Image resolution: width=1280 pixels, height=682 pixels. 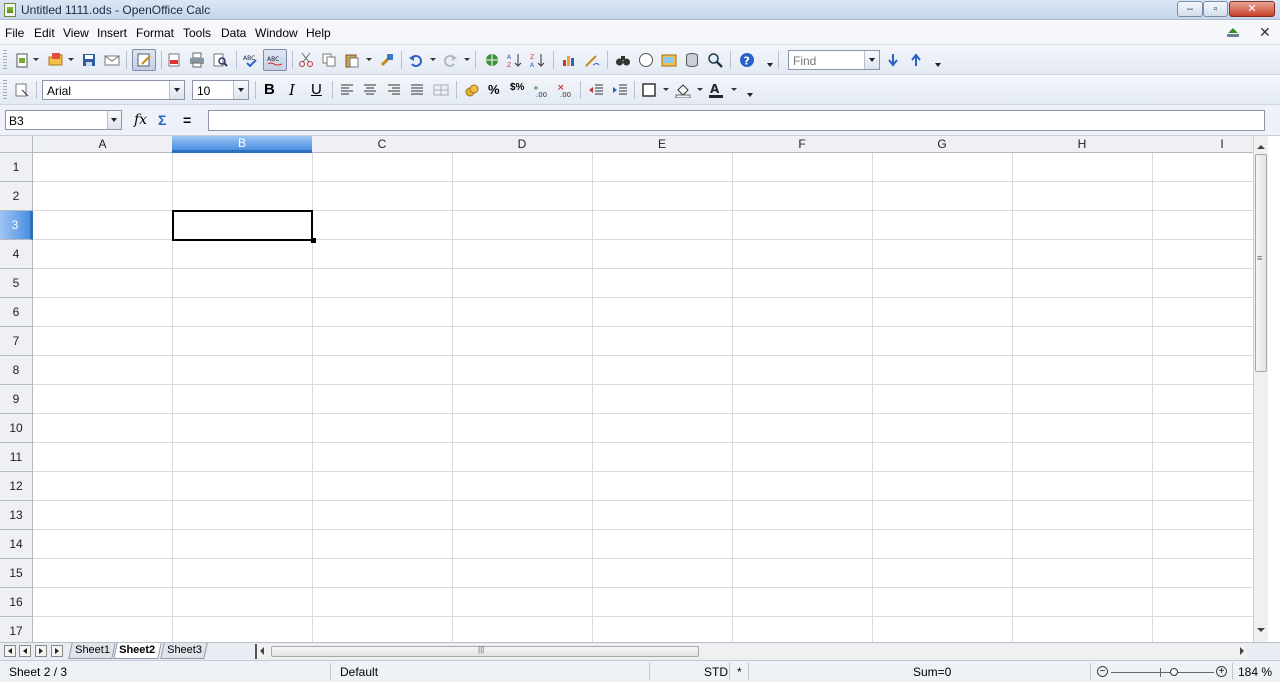 I want to click on zoom-out-icon: −, so click(x=1102, y=671).